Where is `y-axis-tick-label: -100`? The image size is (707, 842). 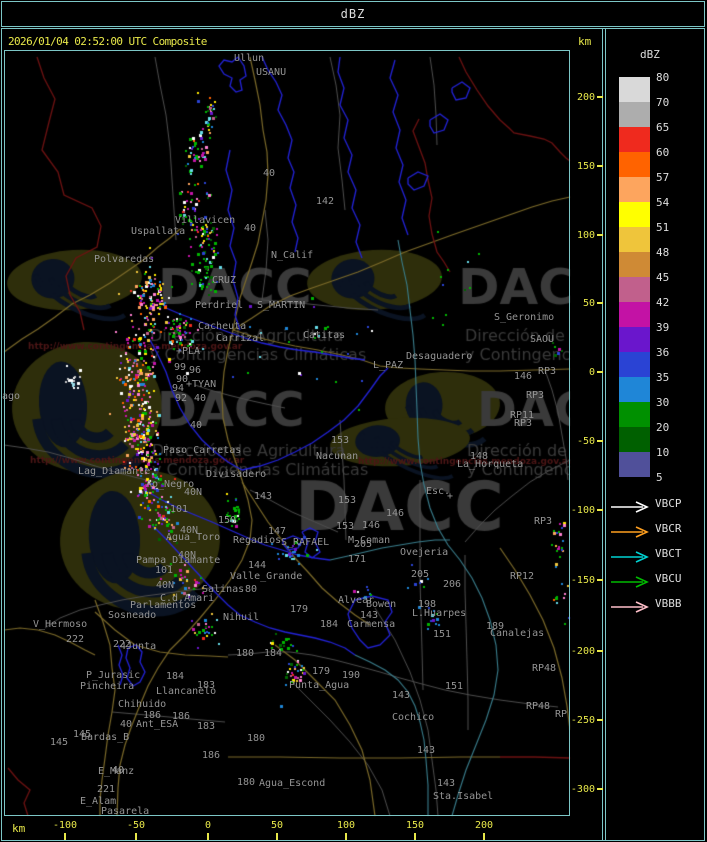
y-axis-tick-label: -100 is located at coordinates (582, 510).